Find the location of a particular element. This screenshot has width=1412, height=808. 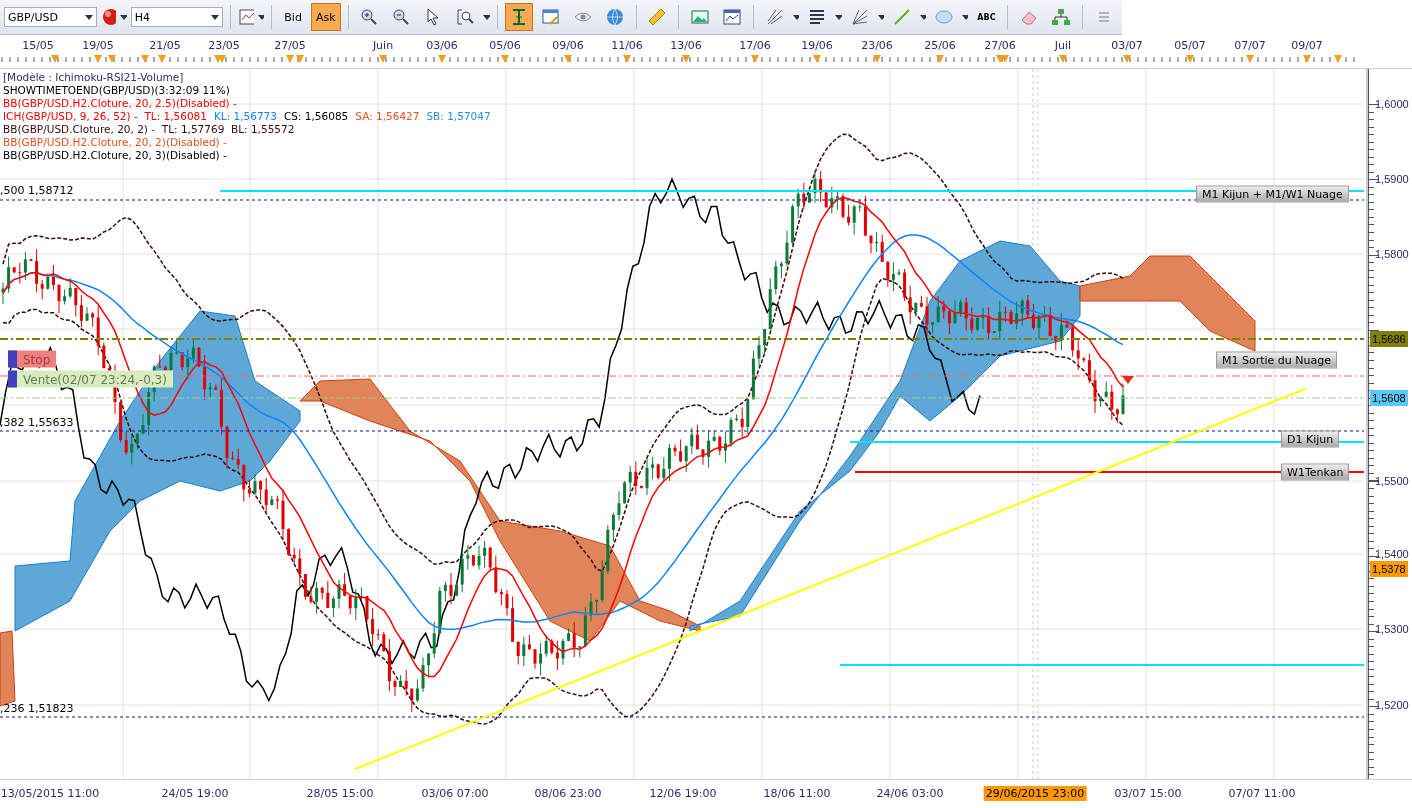

legend-text: [Modèle : Ichimoku-RSI21-Volume] is located at coordinates (93, 77).